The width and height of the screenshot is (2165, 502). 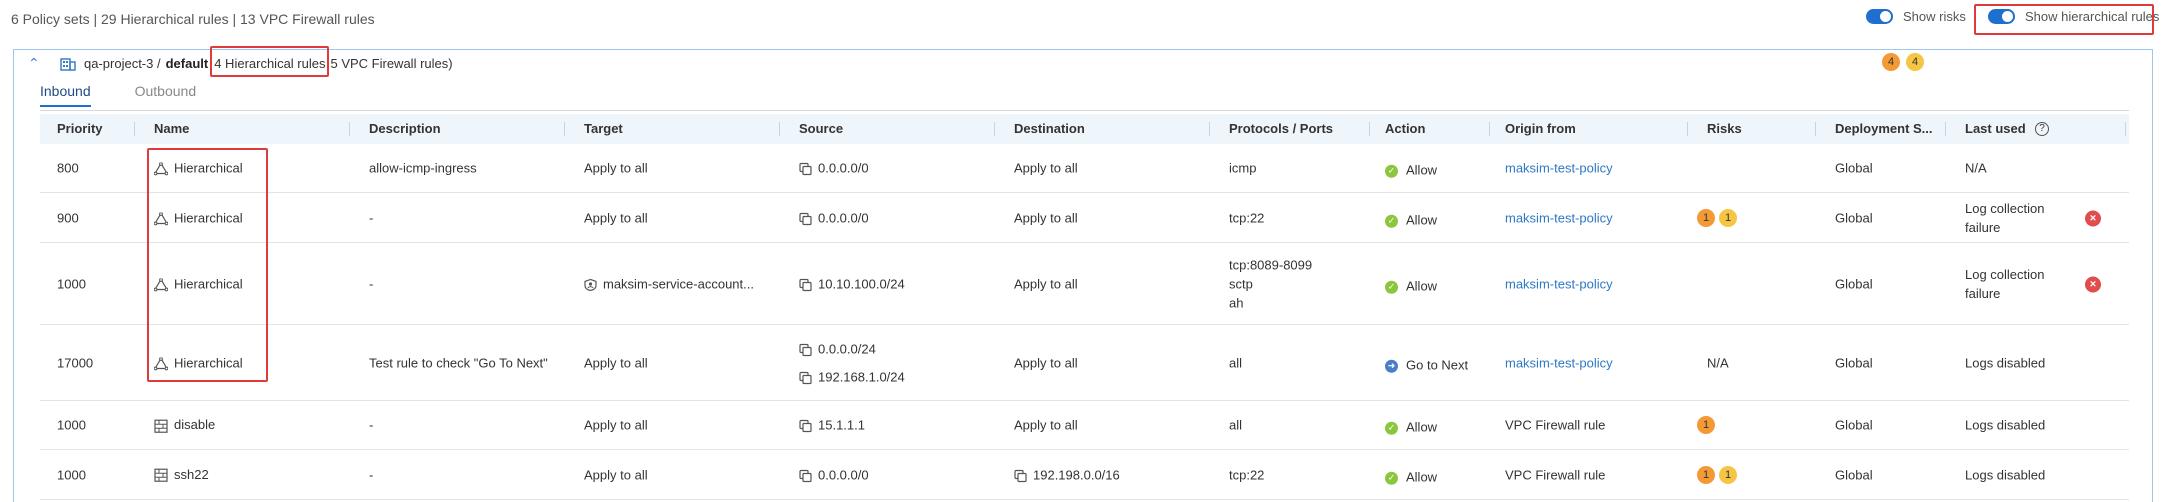 What do you see at coordinates (195, 425) in the screenshot?
I see `rule-name: disable` at bounding box center [195, 425].